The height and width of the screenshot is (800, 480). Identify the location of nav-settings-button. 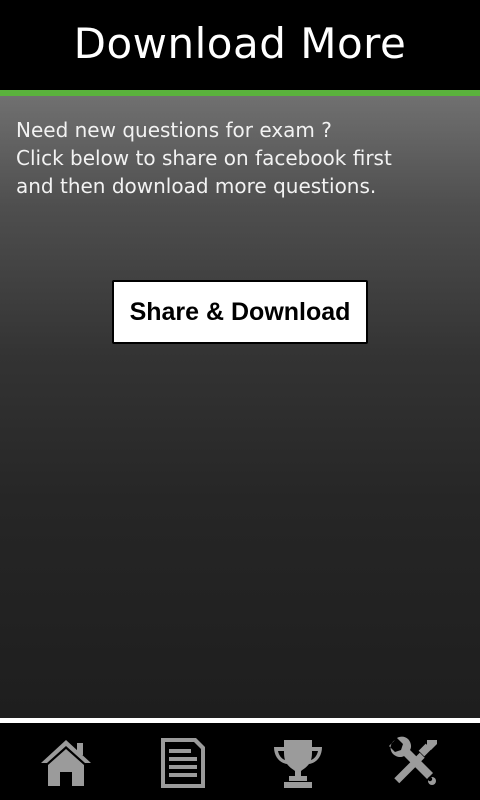
(414, 763).